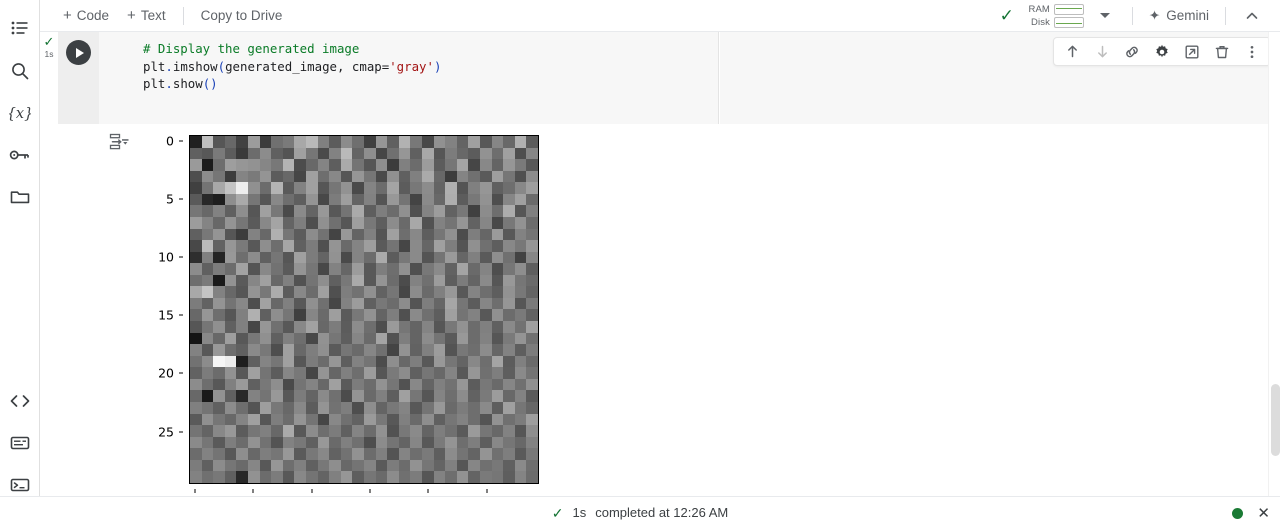 The height and width of the screenshot is (528, 1280). What do you see at coordinates (1252, 16) in the screenshot?
I see `chevron-up-icon` at bounding box center [1252, 16].